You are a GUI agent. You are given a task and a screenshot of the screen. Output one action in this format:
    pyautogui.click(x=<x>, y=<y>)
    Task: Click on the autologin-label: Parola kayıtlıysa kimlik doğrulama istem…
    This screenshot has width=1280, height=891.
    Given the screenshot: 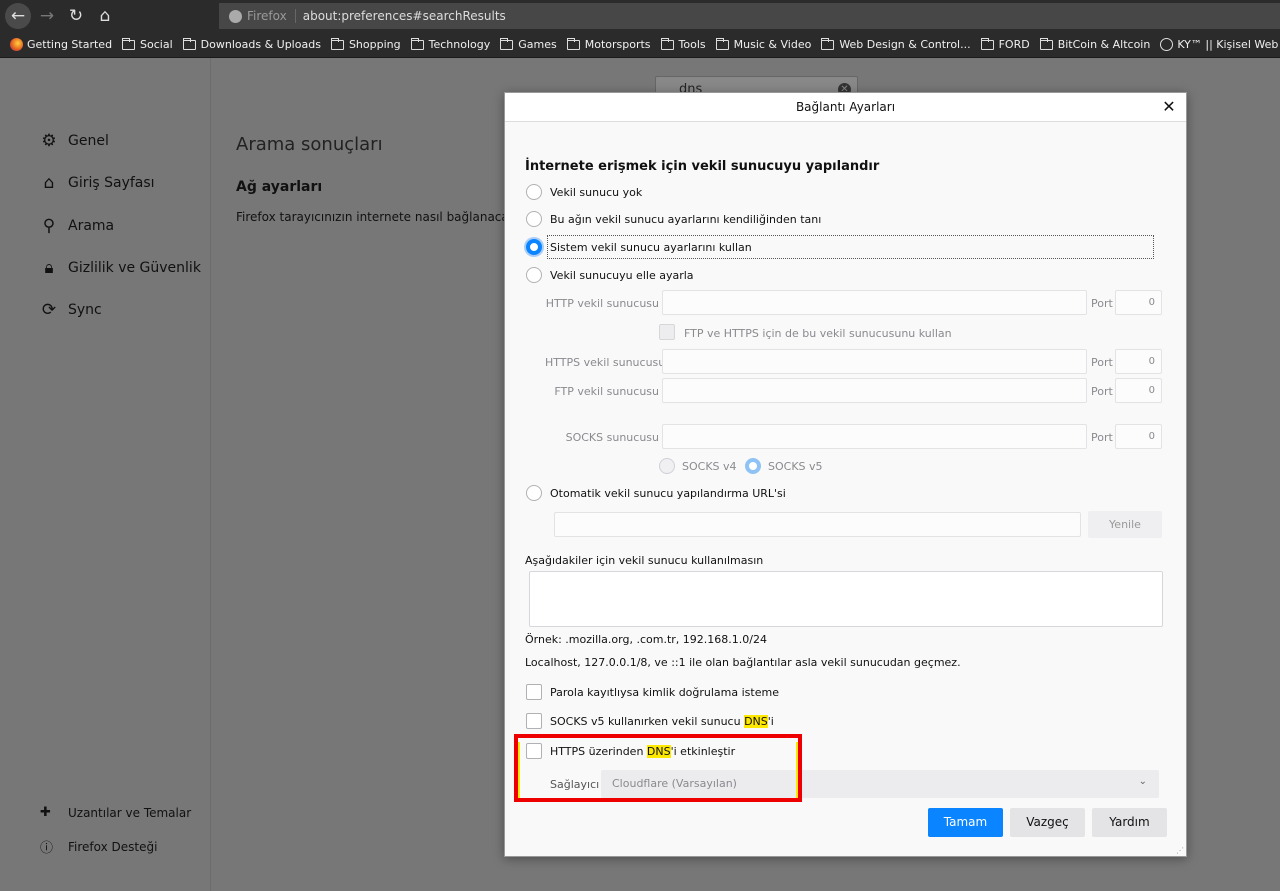 What is the action you would take?
    pyautogui.click(x=664, y=692)
    